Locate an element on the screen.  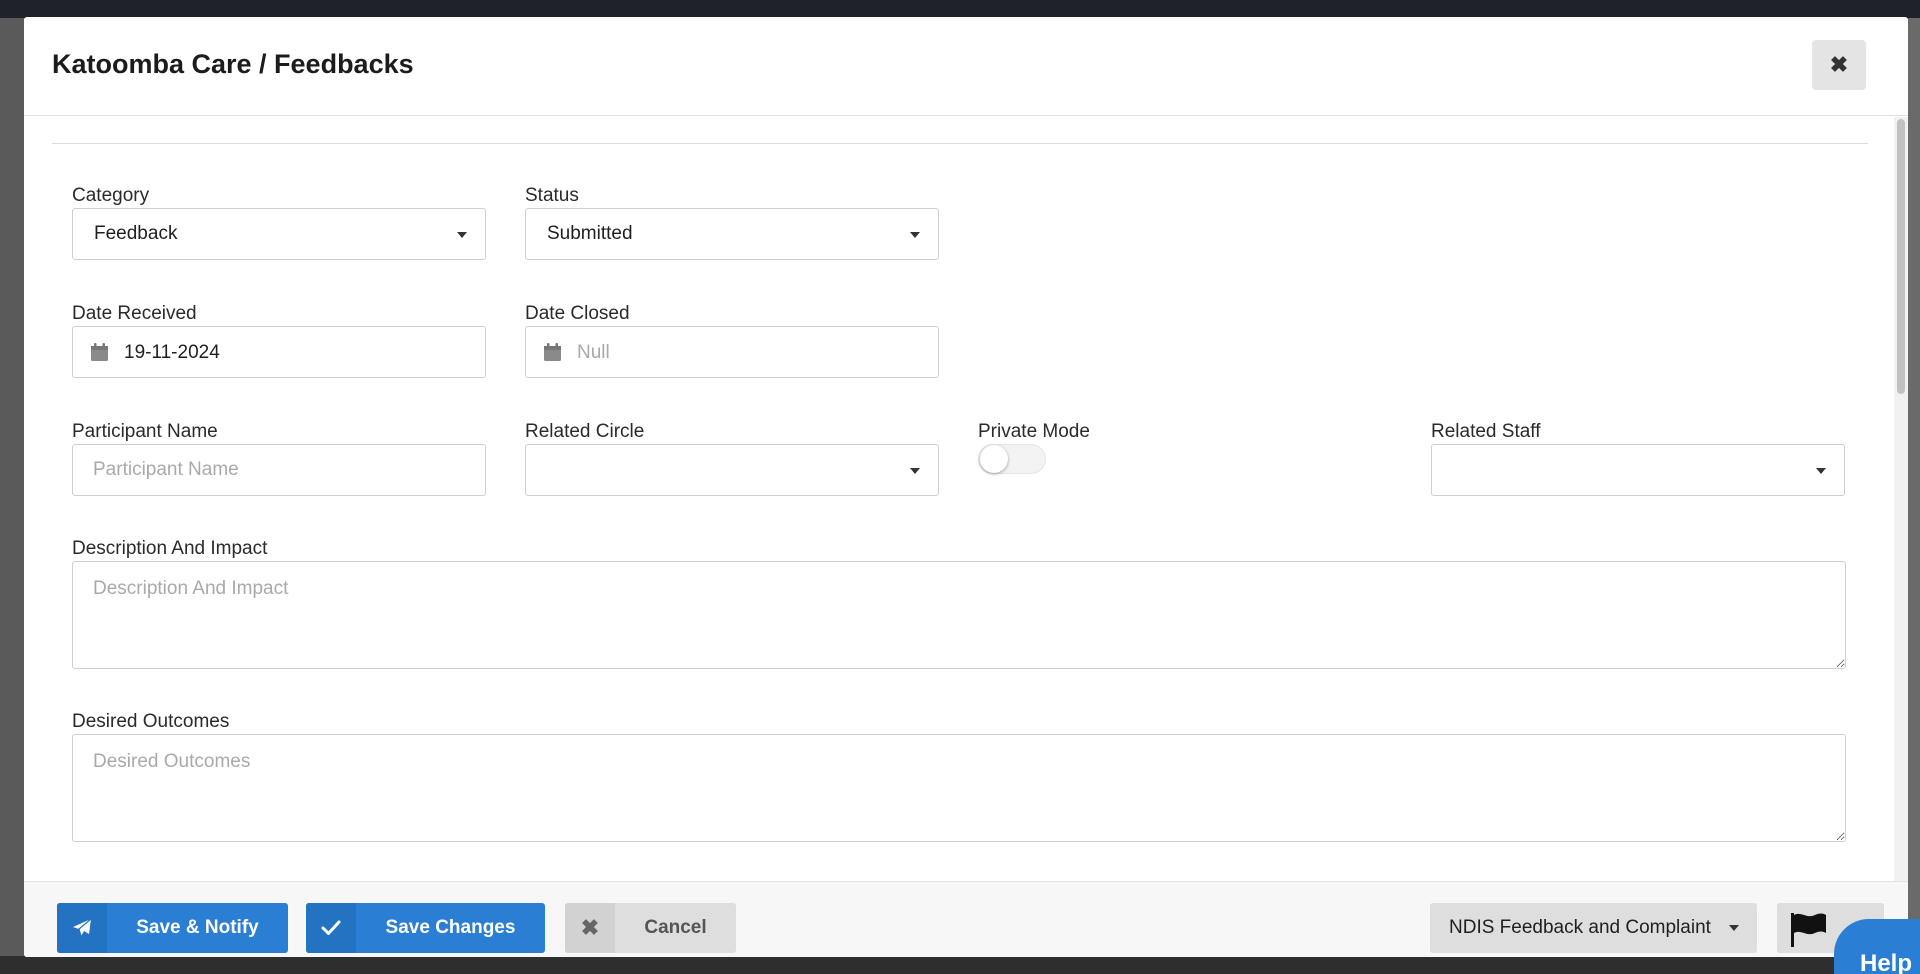
help-button: Help is located at coordinates (1877, 946).